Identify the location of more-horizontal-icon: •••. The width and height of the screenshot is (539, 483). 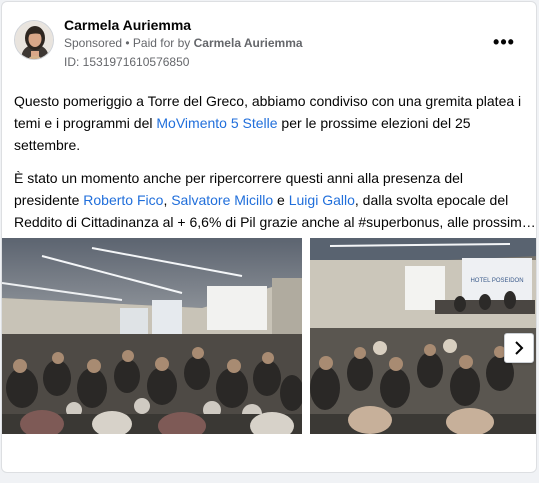
(504, 41).